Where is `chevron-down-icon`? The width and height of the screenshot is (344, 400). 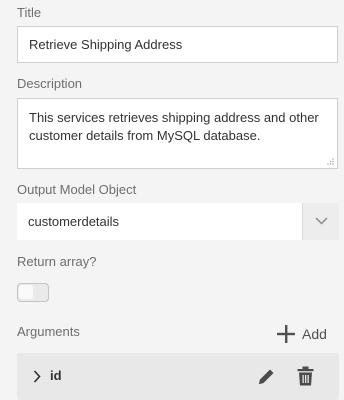 chevron-down-icon is located at coordinates (321, 221).